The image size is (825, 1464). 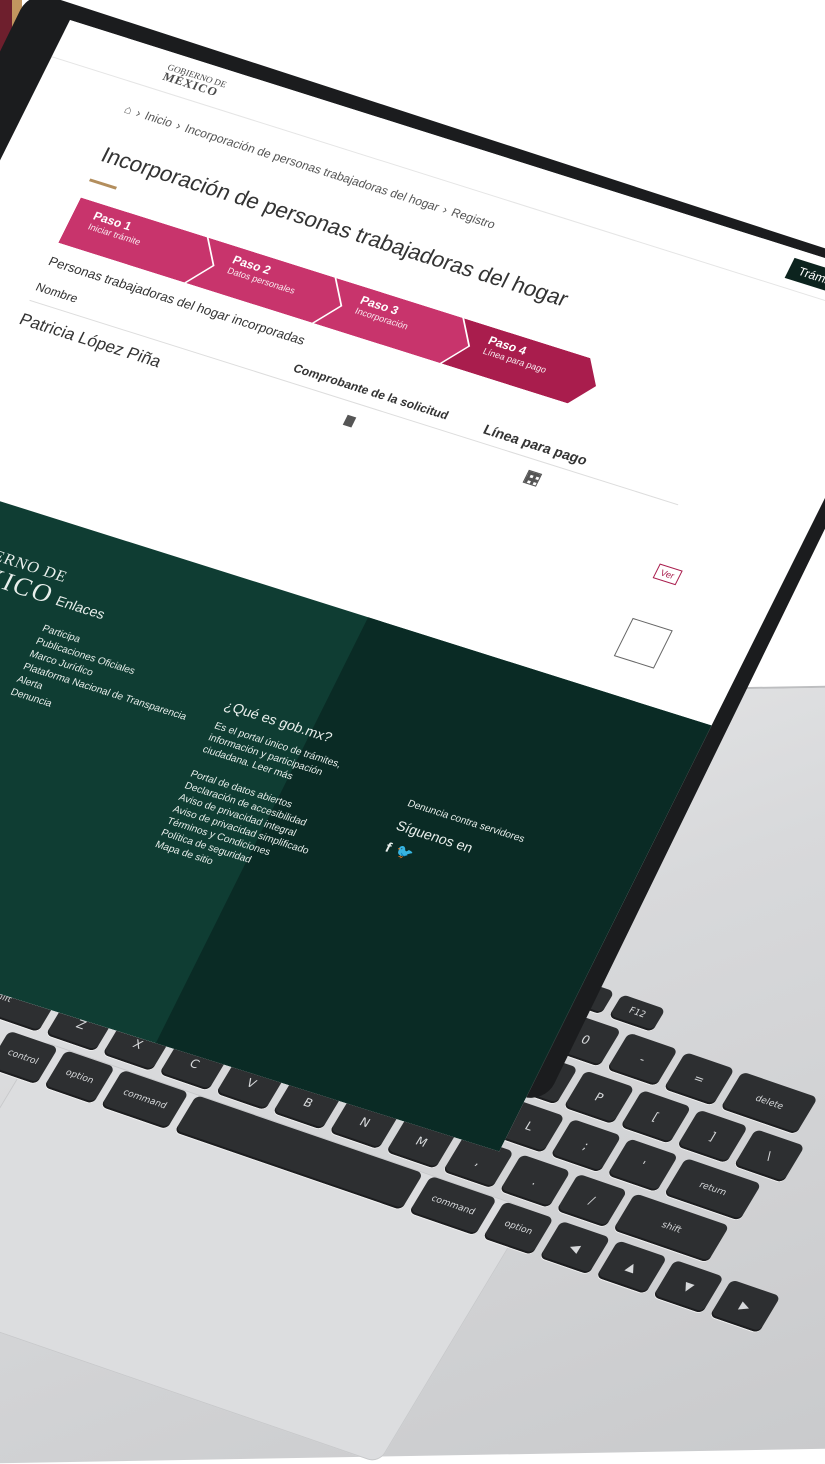 I want to click on breadcrumb-inicio: Inicio, so click(x=158, y=119).